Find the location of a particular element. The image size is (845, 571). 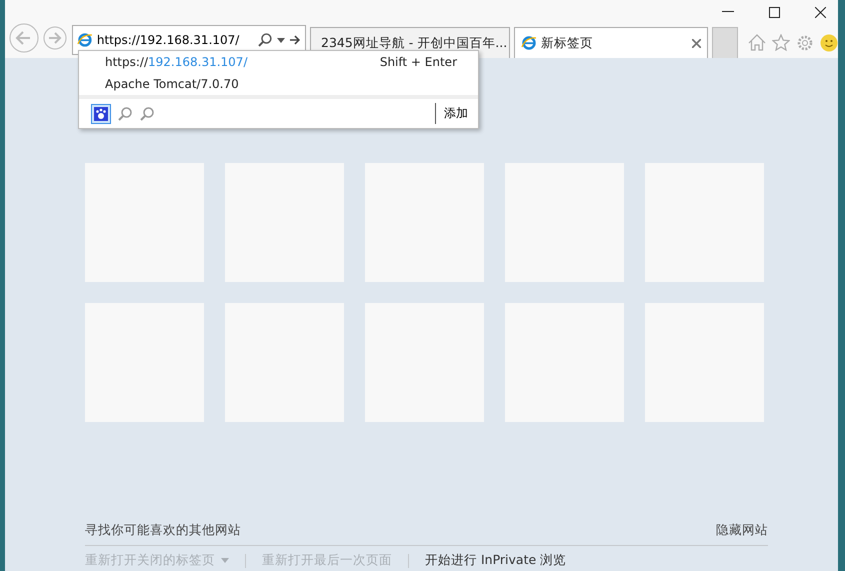

footer-action-link: 开始进行 InPrivate 浏览 is located at coordinates (495, 560).